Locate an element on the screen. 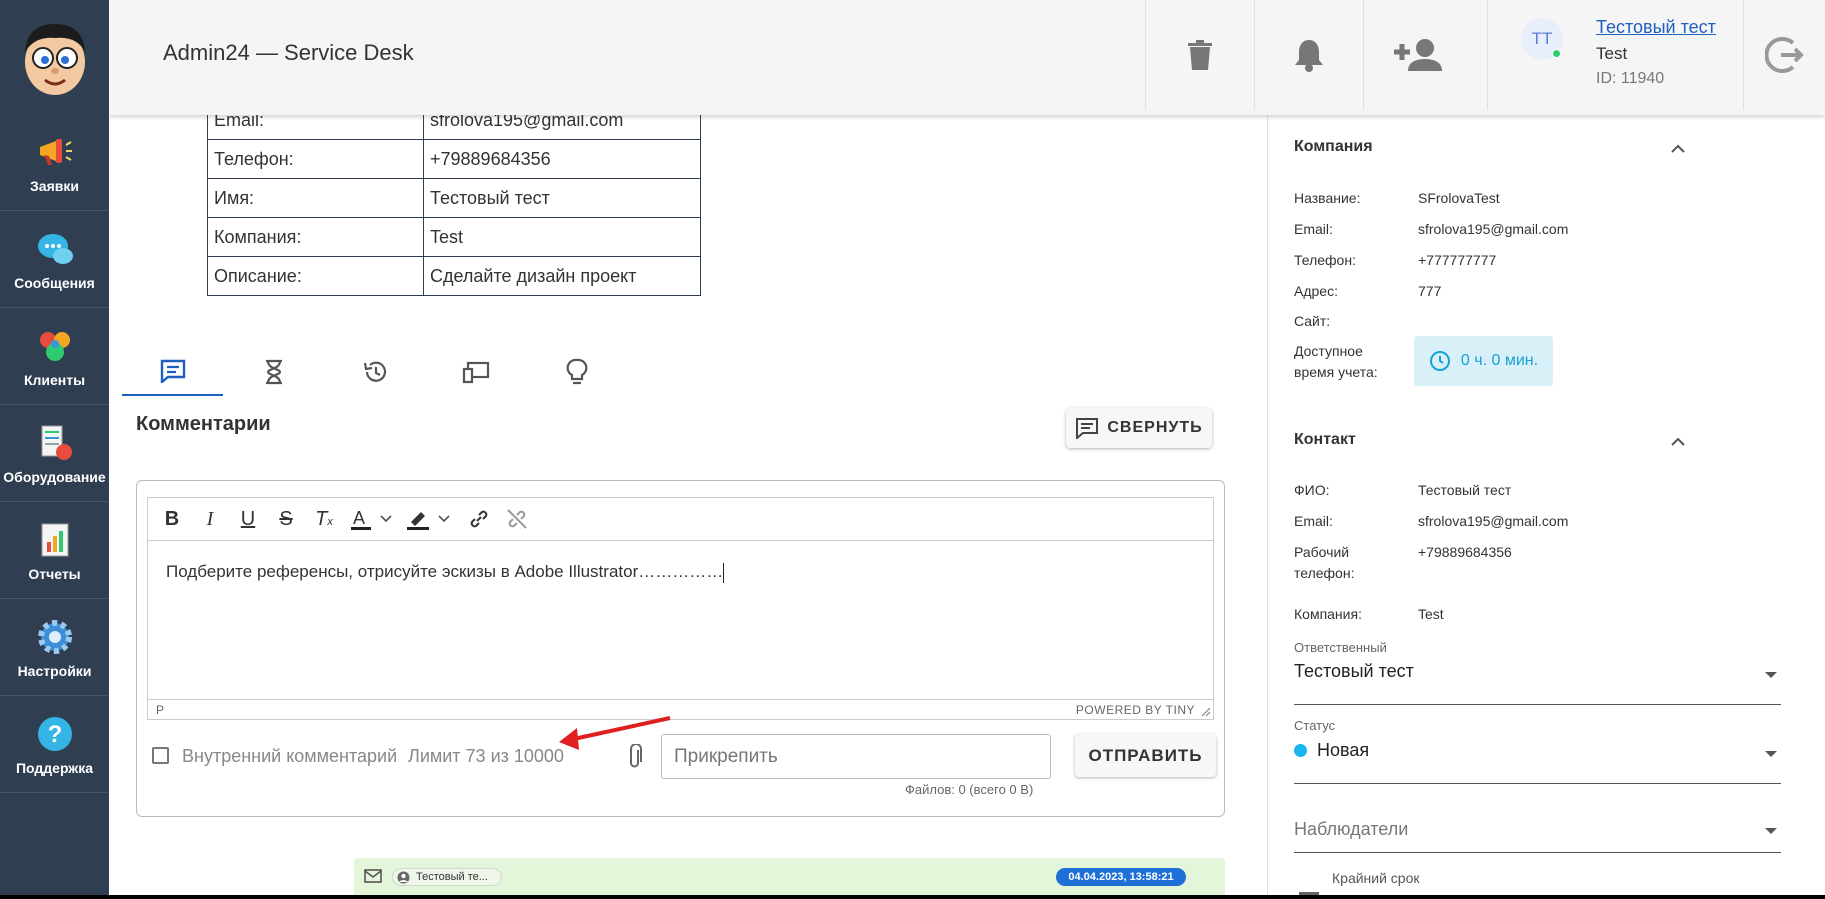 The height and width of the screenshot is (899, 1825). page-title: Admin24 — Service Desk is located at coordinates (288, 52).